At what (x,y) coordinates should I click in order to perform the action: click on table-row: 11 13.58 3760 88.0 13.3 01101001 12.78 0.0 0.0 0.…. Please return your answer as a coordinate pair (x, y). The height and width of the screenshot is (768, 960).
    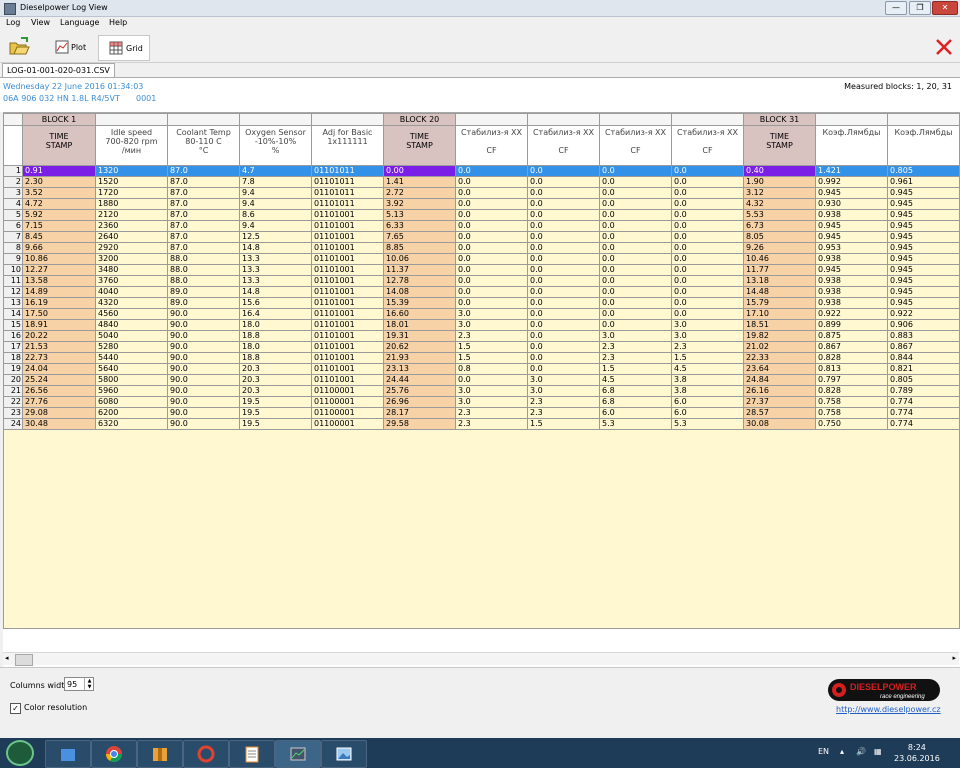
    Looking at the image, I should click on (481, 281).